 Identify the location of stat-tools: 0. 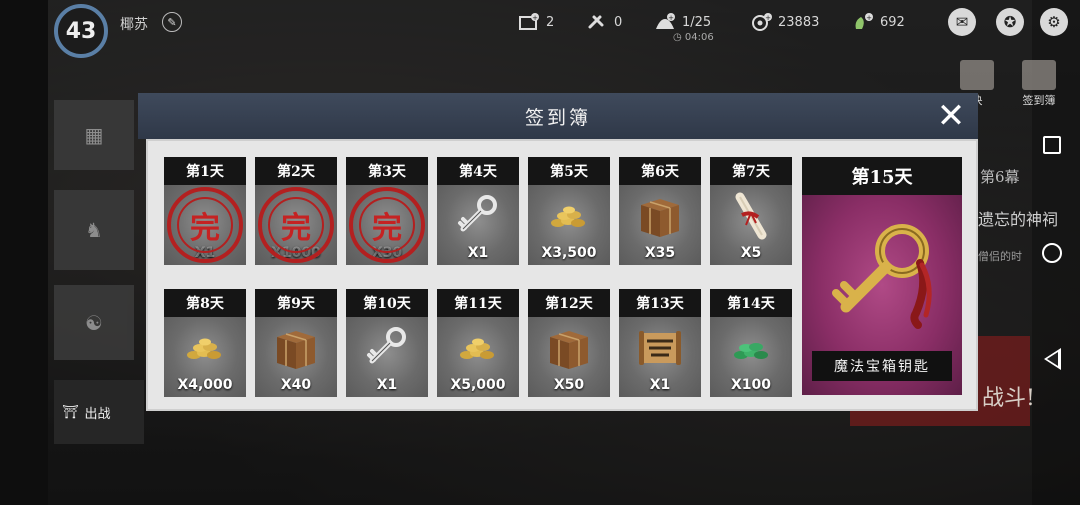
(604, 22).